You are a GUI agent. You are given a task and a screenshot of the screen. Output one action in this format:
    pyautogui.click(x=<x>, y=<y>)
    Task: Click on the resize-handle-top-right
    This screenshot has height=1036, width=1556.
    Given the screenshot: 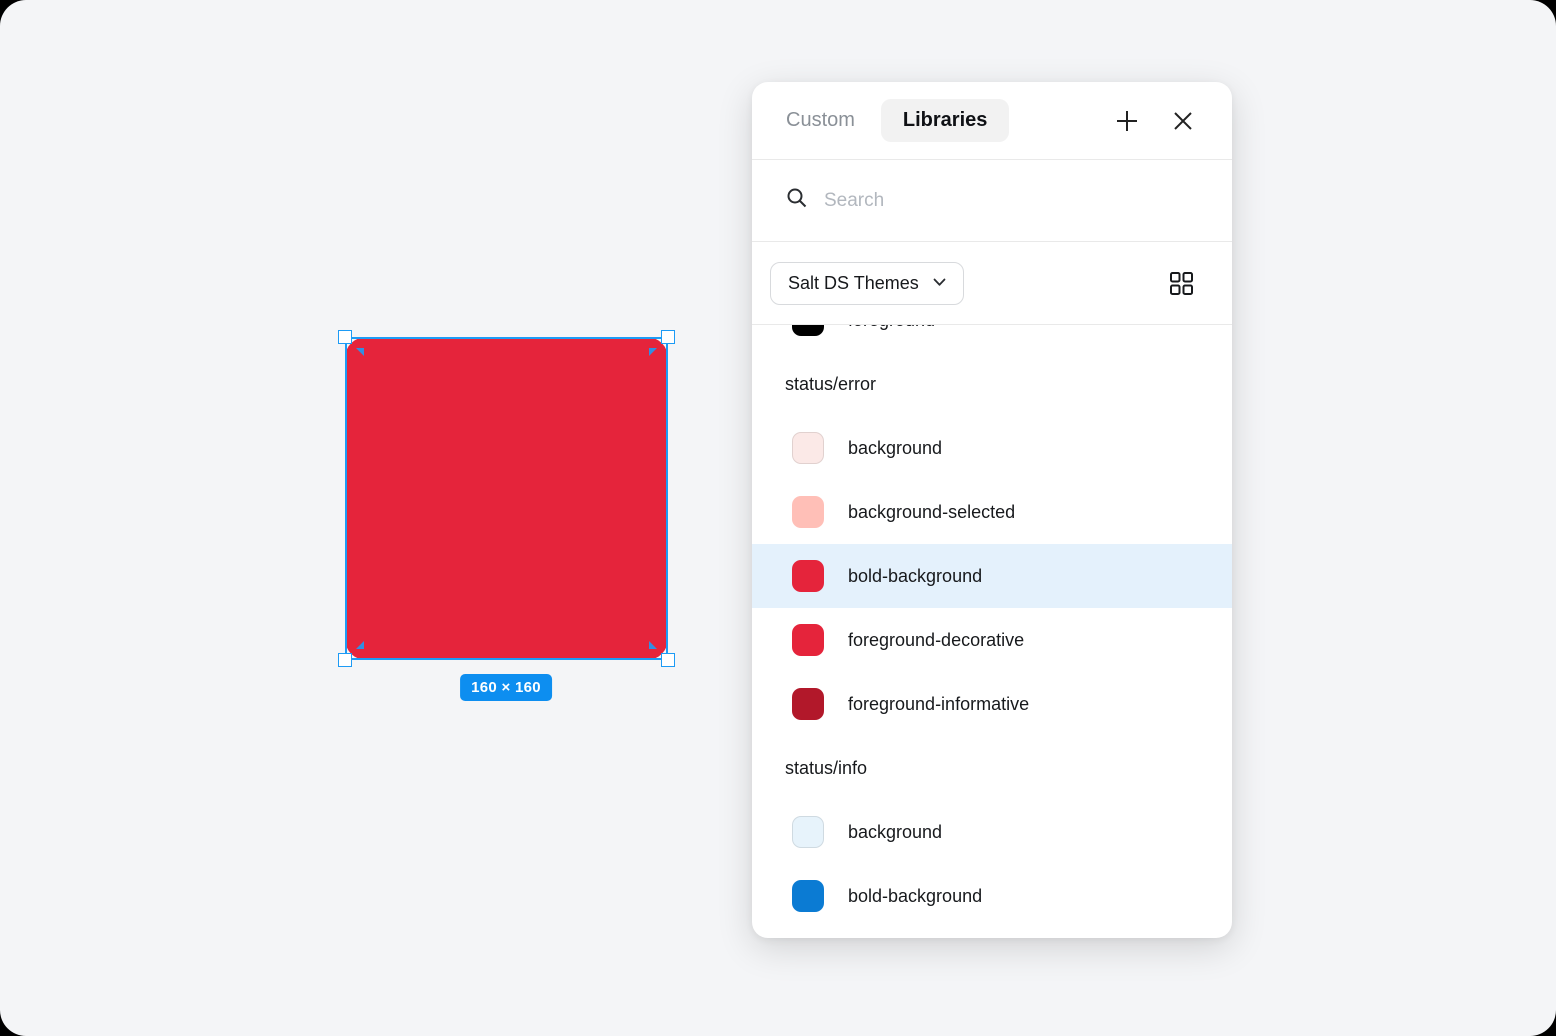 What is the action you would take?
    pyautogui.click(x=668, y=337)
    